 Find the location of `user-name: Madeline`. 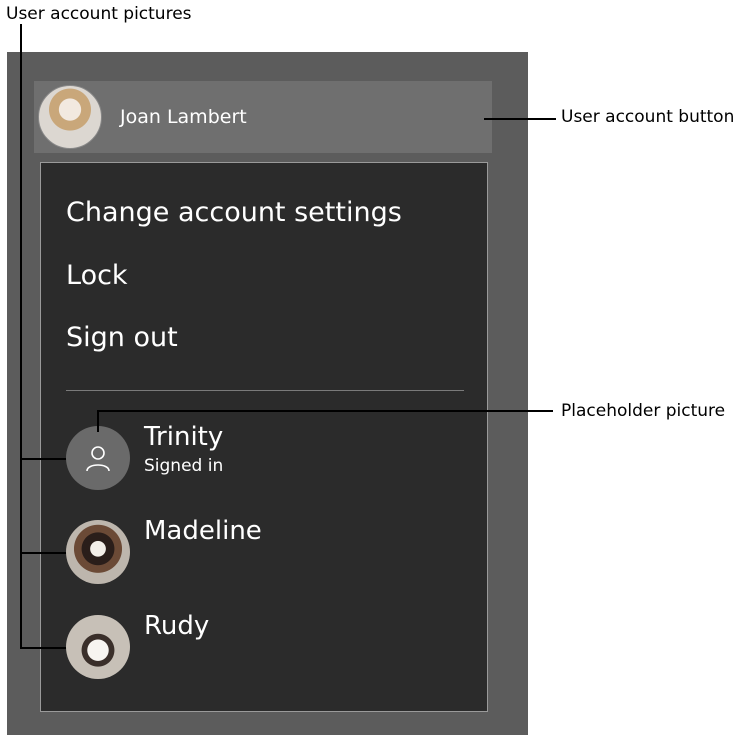

user-name: Madeline is located at coordinates (203, 531).